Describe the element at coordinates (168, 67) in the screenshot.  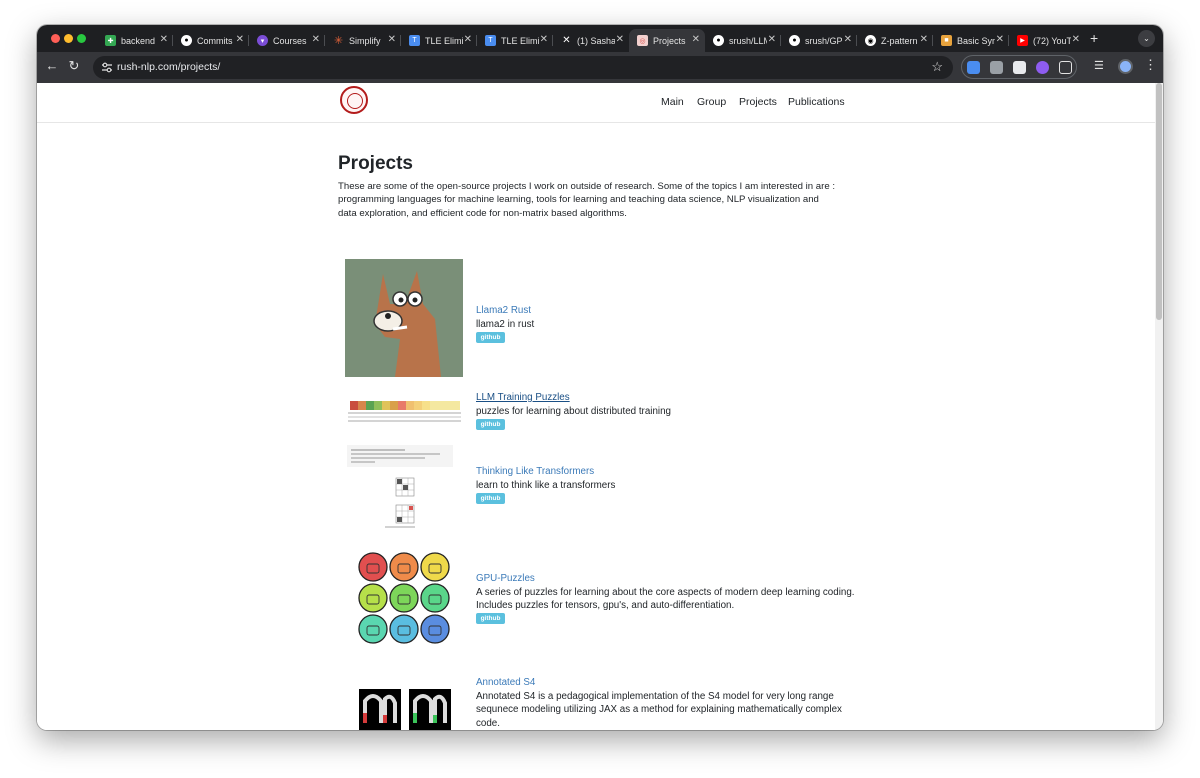
I see `url-text: rush-nlp.com/projects/` at that location.